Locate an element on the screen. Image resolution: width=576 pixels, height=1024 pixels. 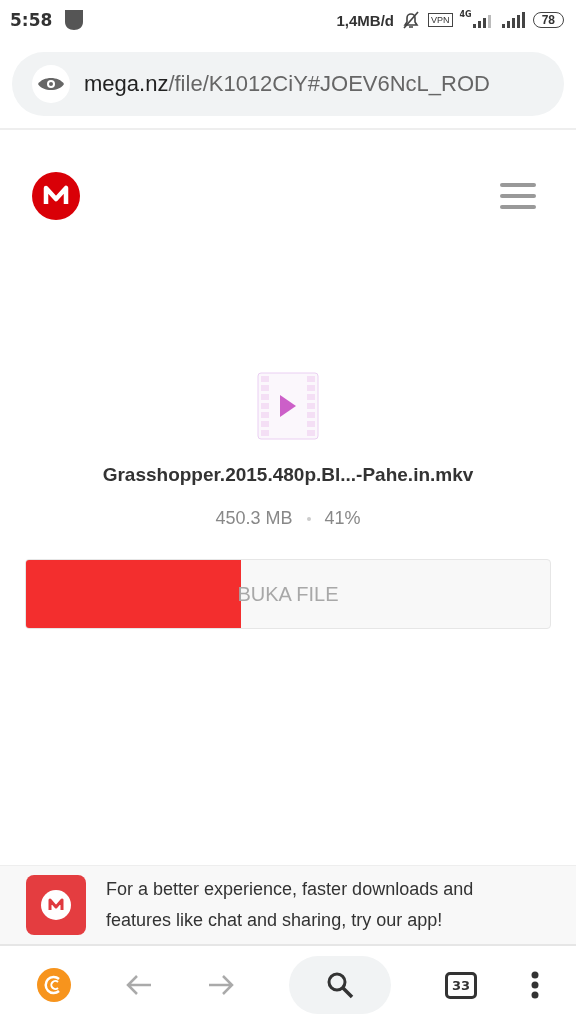
menu-icon is located at coordinates (518, 196).